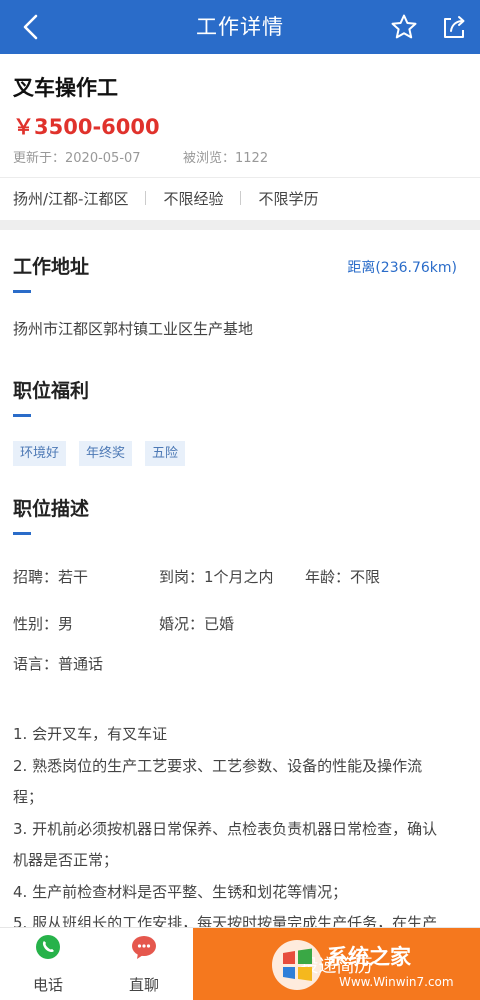 This screenshot has width=480, height=1000. Describe the element at coordinates (240, 225) in the screenshot. I see `section-gap` at that location.